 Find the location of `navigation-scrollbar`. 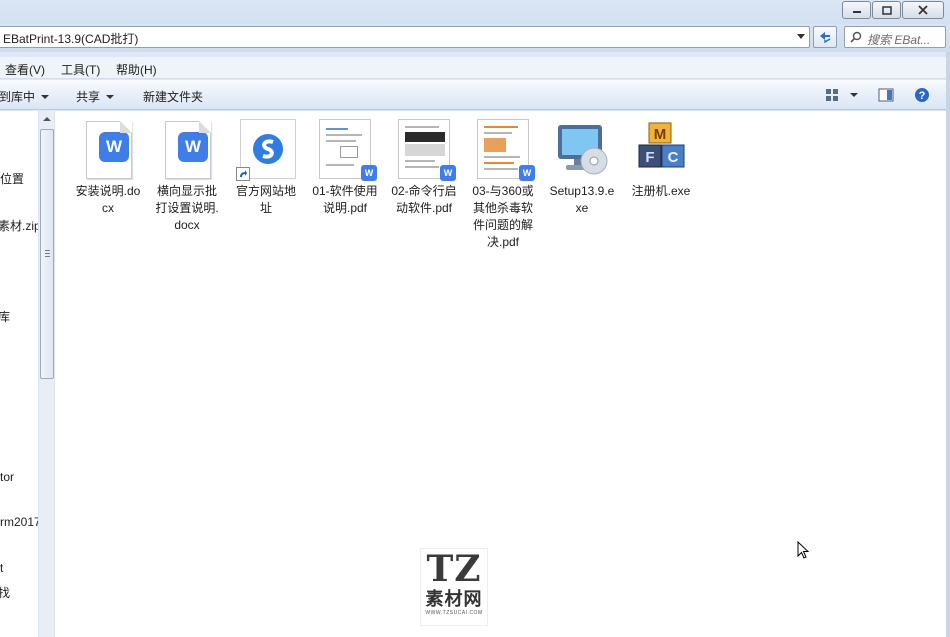

navigation-scrollbar is located at coordinates (46, 374).